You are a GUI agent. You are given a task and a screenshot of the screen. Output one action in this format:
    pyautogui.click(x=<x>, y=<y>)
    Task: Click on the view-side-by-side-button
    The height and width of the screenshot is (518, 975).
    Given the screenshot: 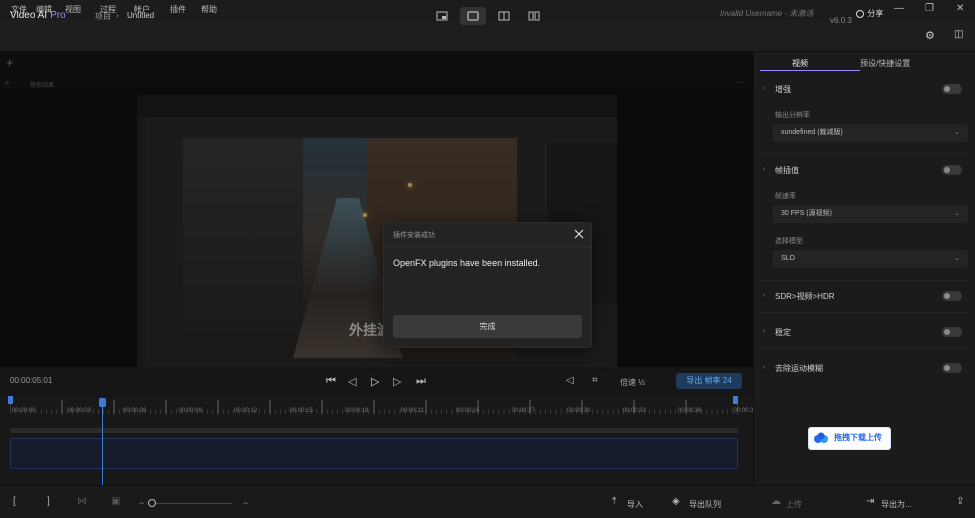 What is the action you would take?
    pyautogui.click(x=534, y=16)
    